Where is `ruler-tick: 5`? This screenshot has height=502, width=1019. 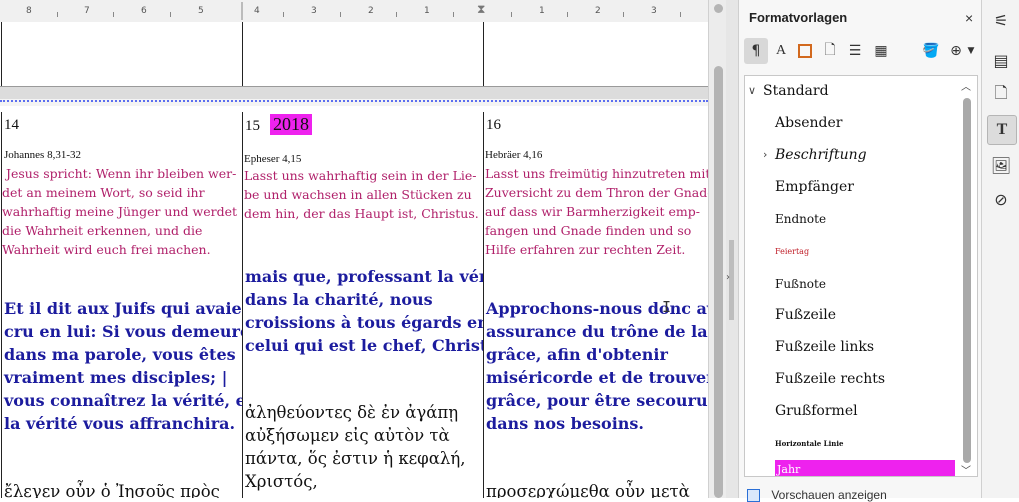
ruler-tick: 5 is located at coordinates (201, 11).